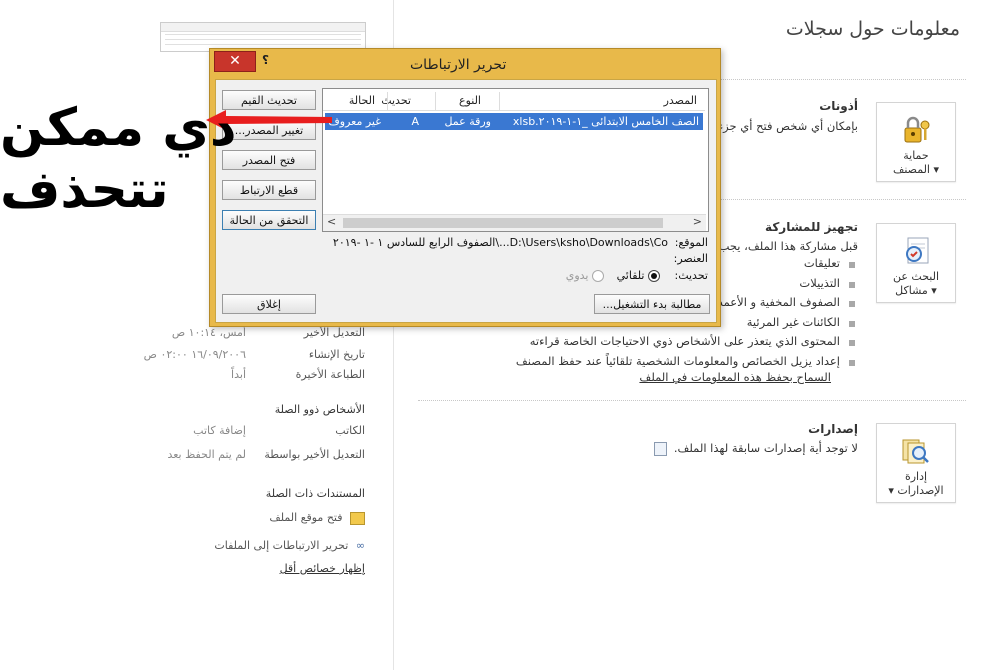 Image resolution: width=994 pixels, height=670 pixels. Describe the element at coordinates (194, 354) in the screenshot. I see `prop-created-value: ١٦/٠٩/٢٠٠٦ ٠٢:٠٠ ص` at that location.